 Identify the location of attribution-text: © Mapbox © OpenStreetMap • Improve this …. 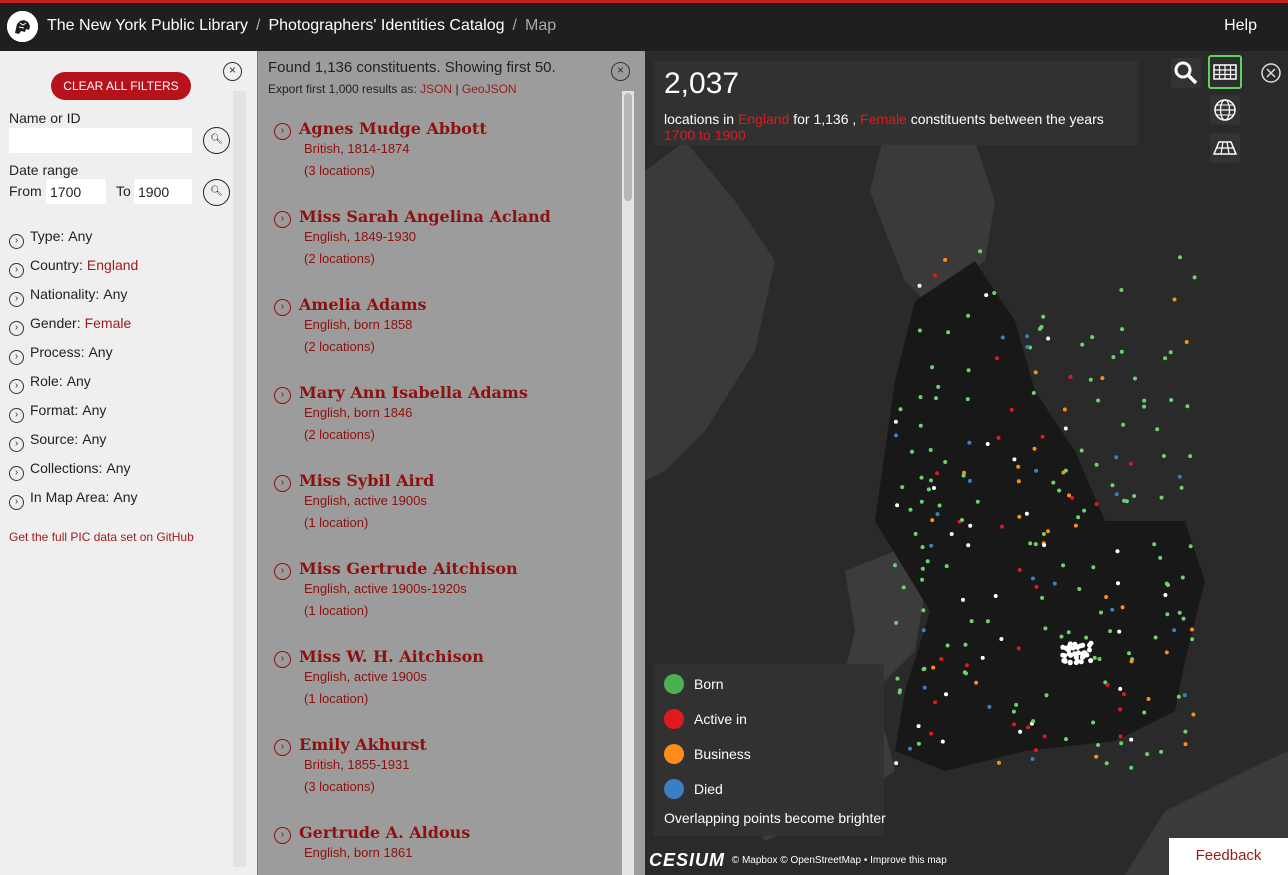
(839, 860).